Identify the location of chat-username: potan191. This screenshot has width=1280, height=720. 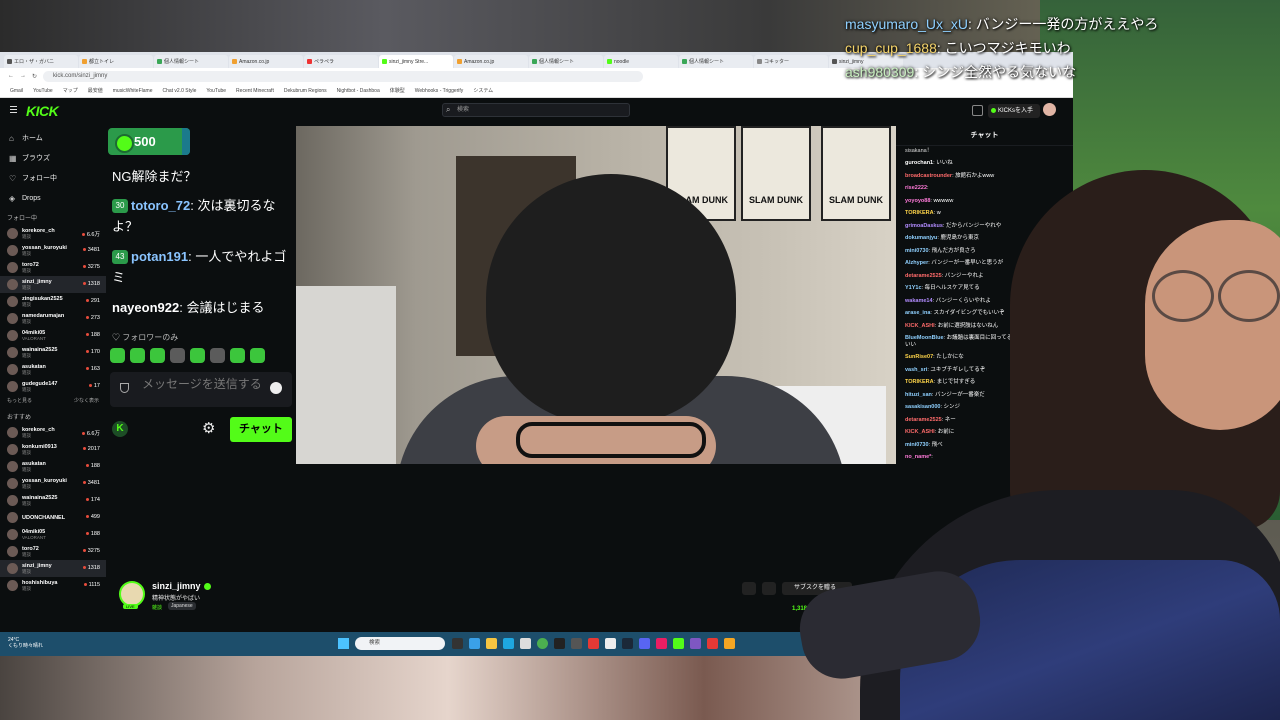
(159, 256).